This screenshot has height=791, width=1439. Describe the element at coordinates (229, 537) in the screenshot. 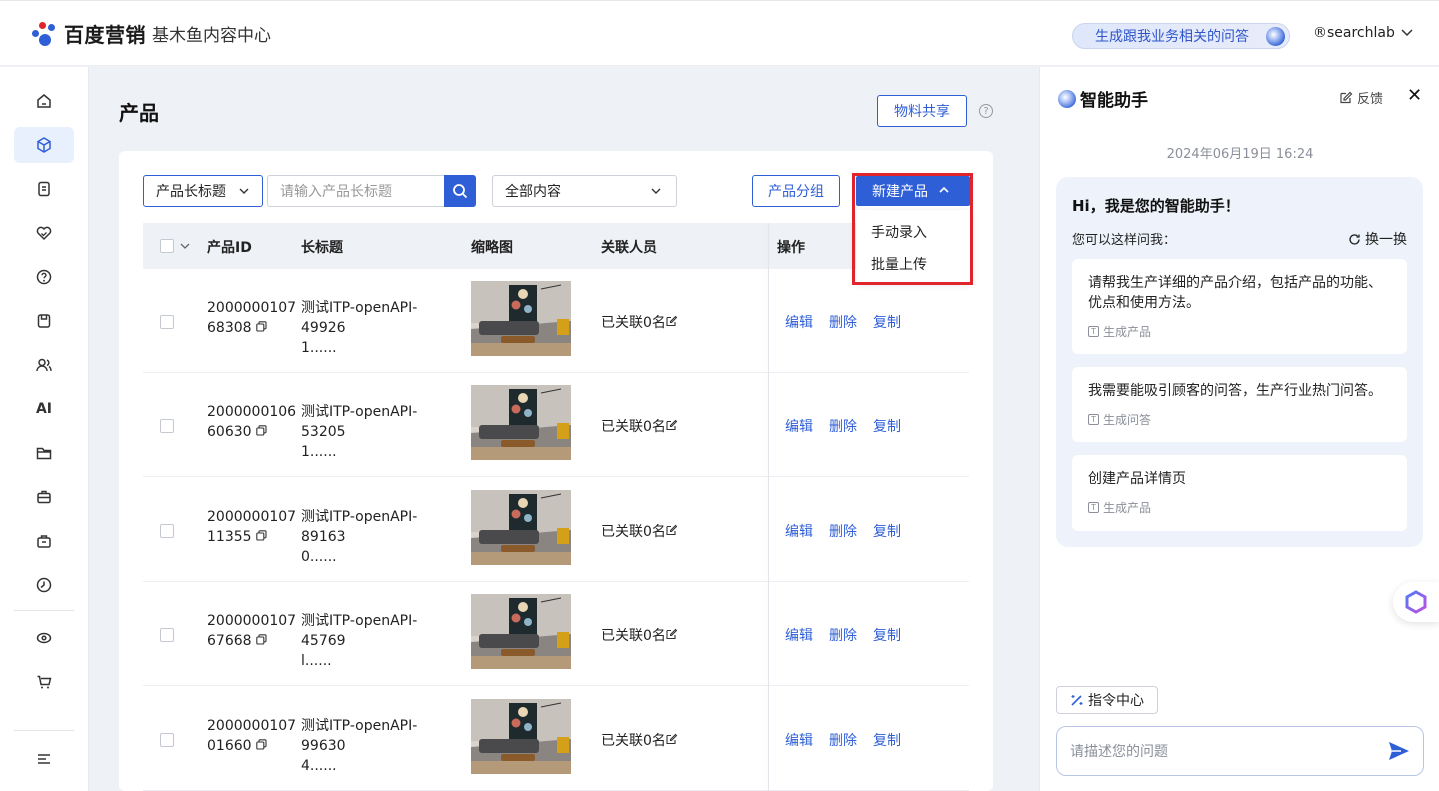

I see `product-id-tail: 11355` at that location.